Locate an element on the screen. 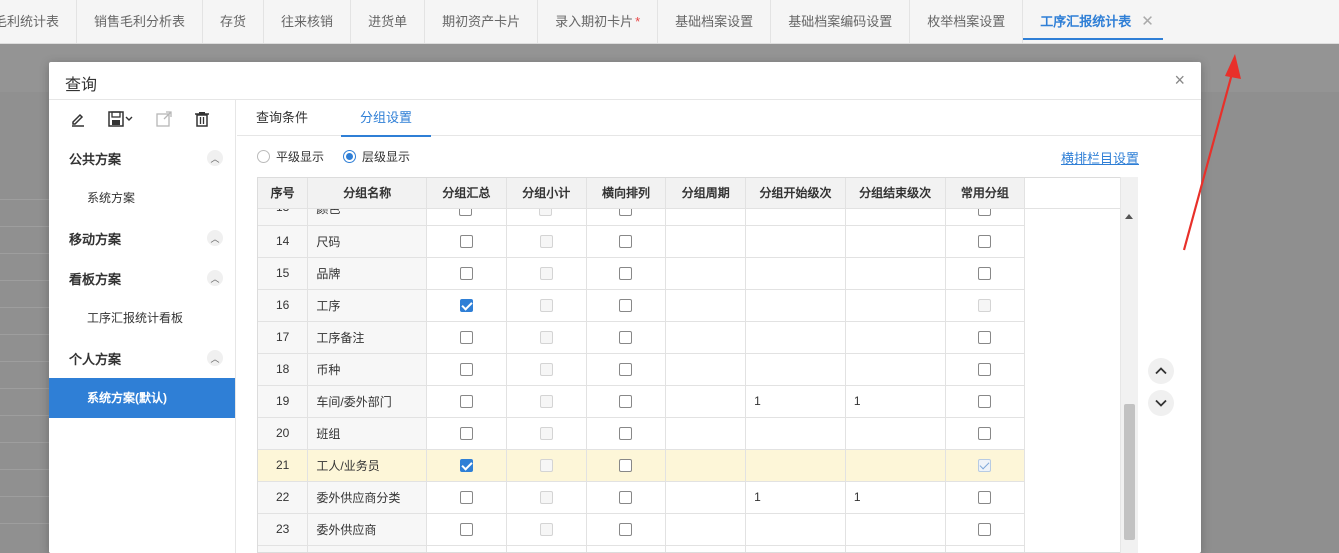  table-row: 22 委外供应商分类 1 1 is located at coordinates (697, 497).